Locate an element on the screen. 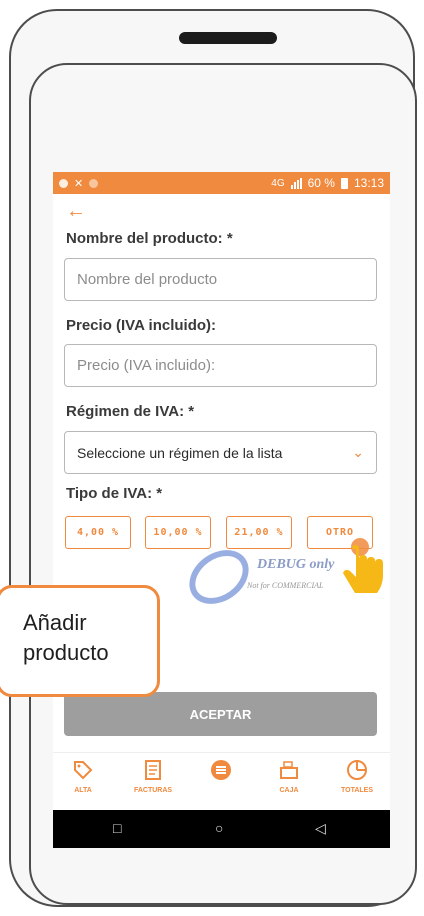 This screenshot has height=916, width=424. back-arrow-icon: ← is located at coordinates (76, 211).